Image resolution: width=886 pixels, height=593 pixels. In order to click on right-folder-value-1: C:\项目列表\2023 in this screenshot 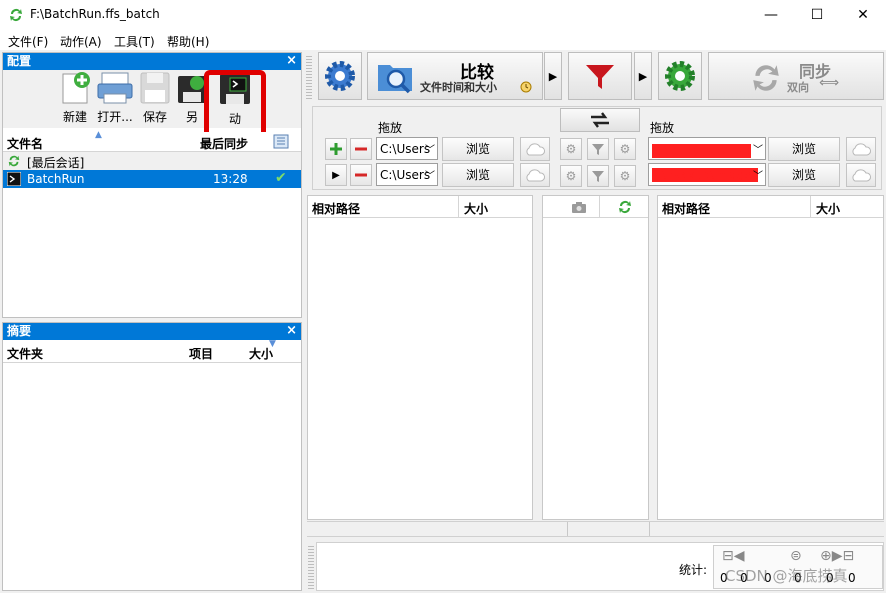, I will do `click(702, 151)`.